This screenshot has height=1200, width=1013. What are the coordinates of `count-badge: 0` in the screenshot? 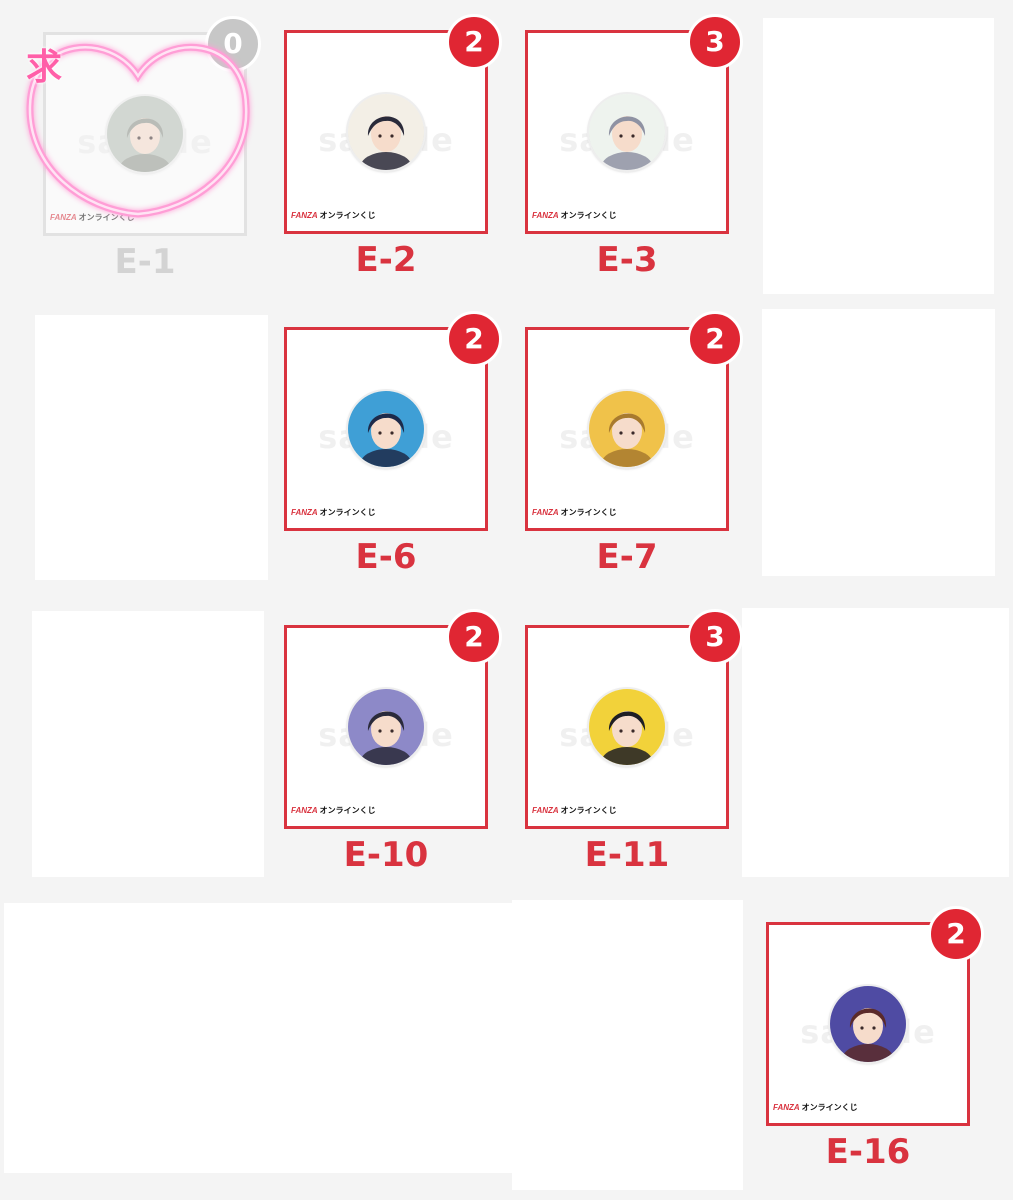 It's located at (233, 44).